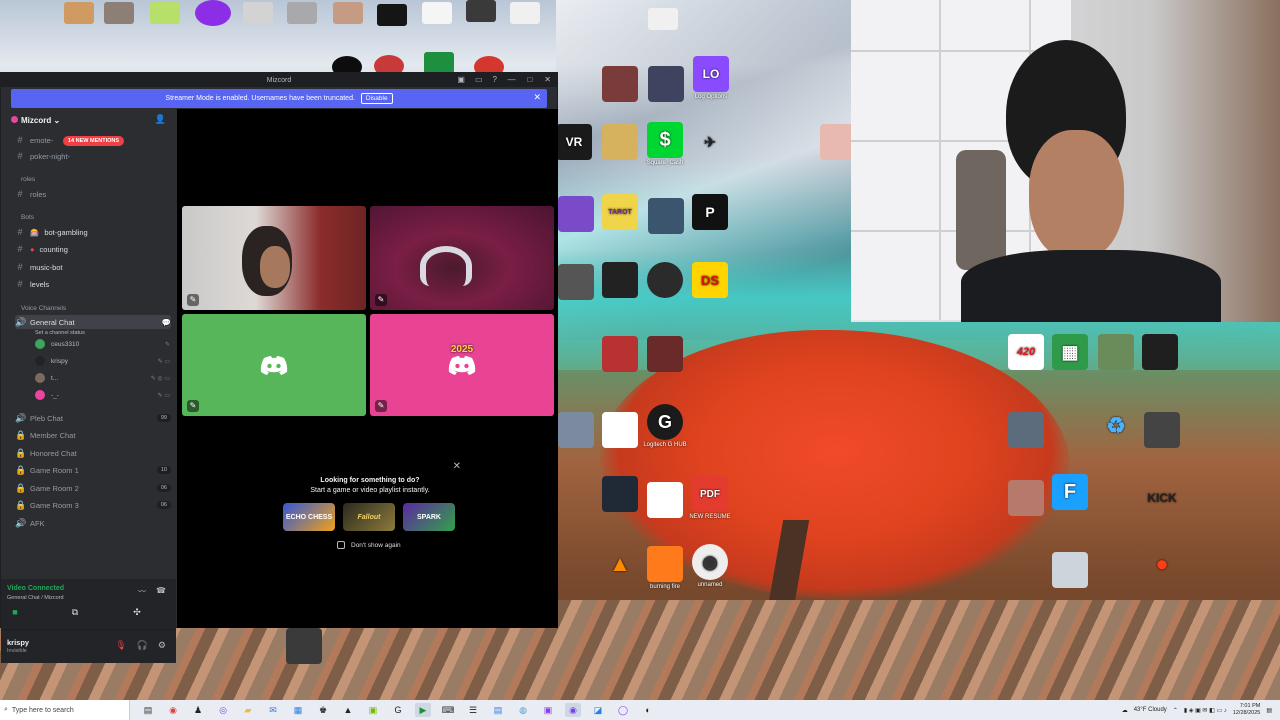  I want to click on app-icon: ⌨, so click(448, 710).